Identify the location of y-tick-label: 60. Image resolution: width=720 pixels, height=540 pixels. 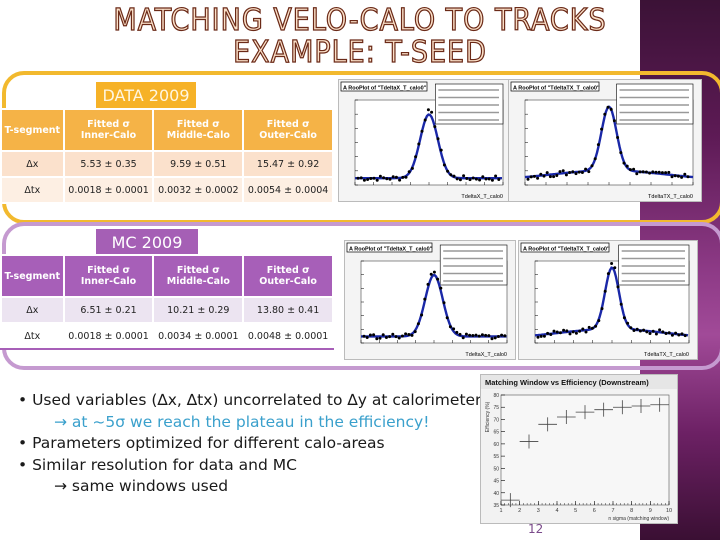
(496, 445).